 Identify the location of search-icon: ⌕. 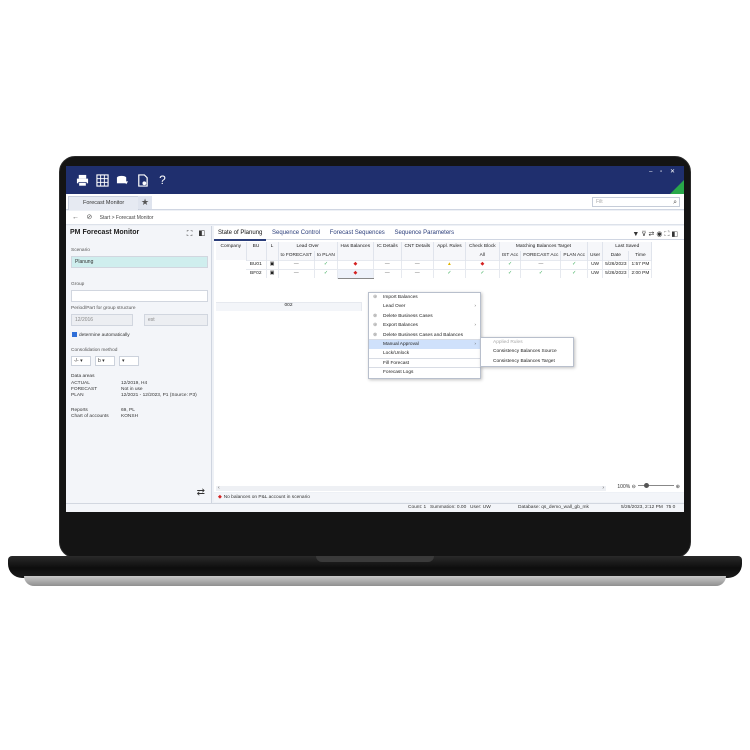
(675, 202).